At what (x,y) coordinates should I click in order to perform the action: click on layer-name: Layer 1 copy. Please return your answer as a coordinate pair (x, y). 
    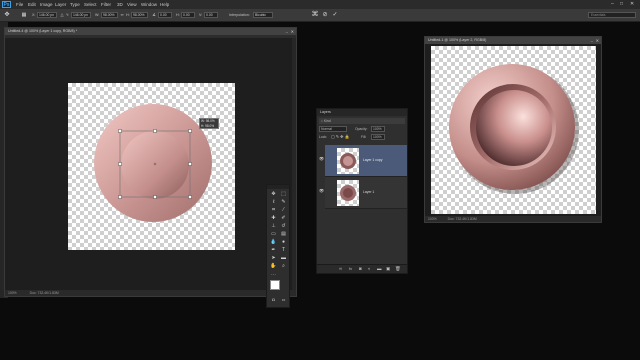
    Looking at the image, I should click on (372, 160).